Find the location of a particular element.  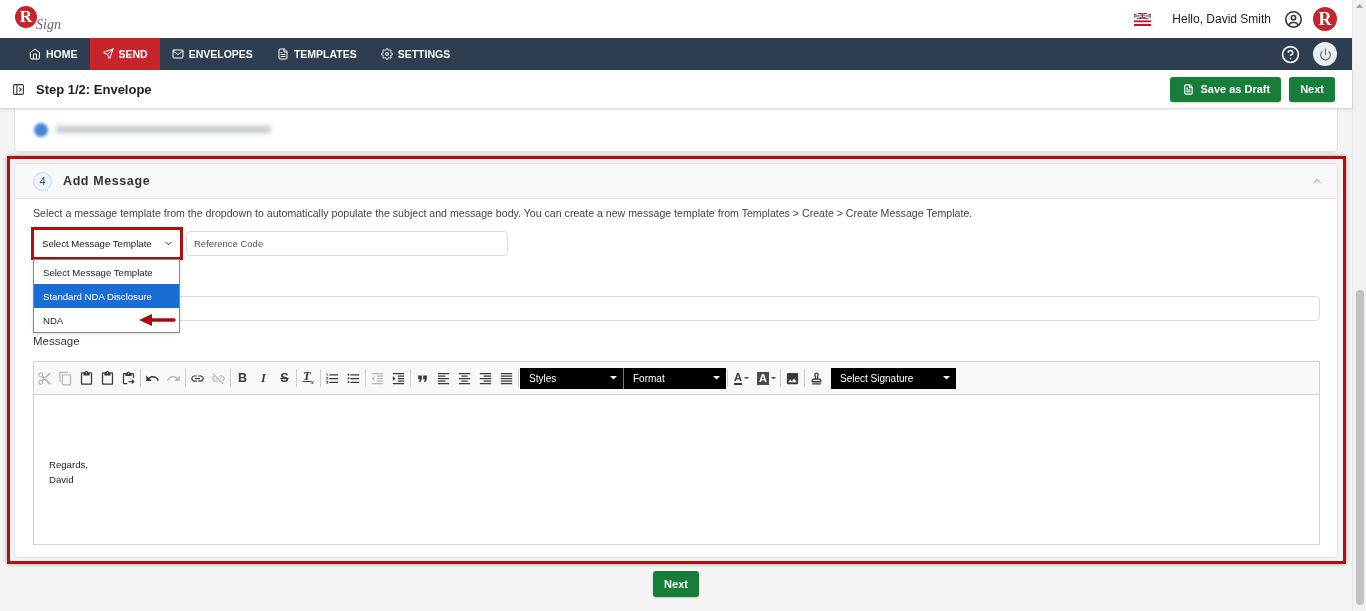

scrollbar-thumb is located at coordinates (1359, 447).